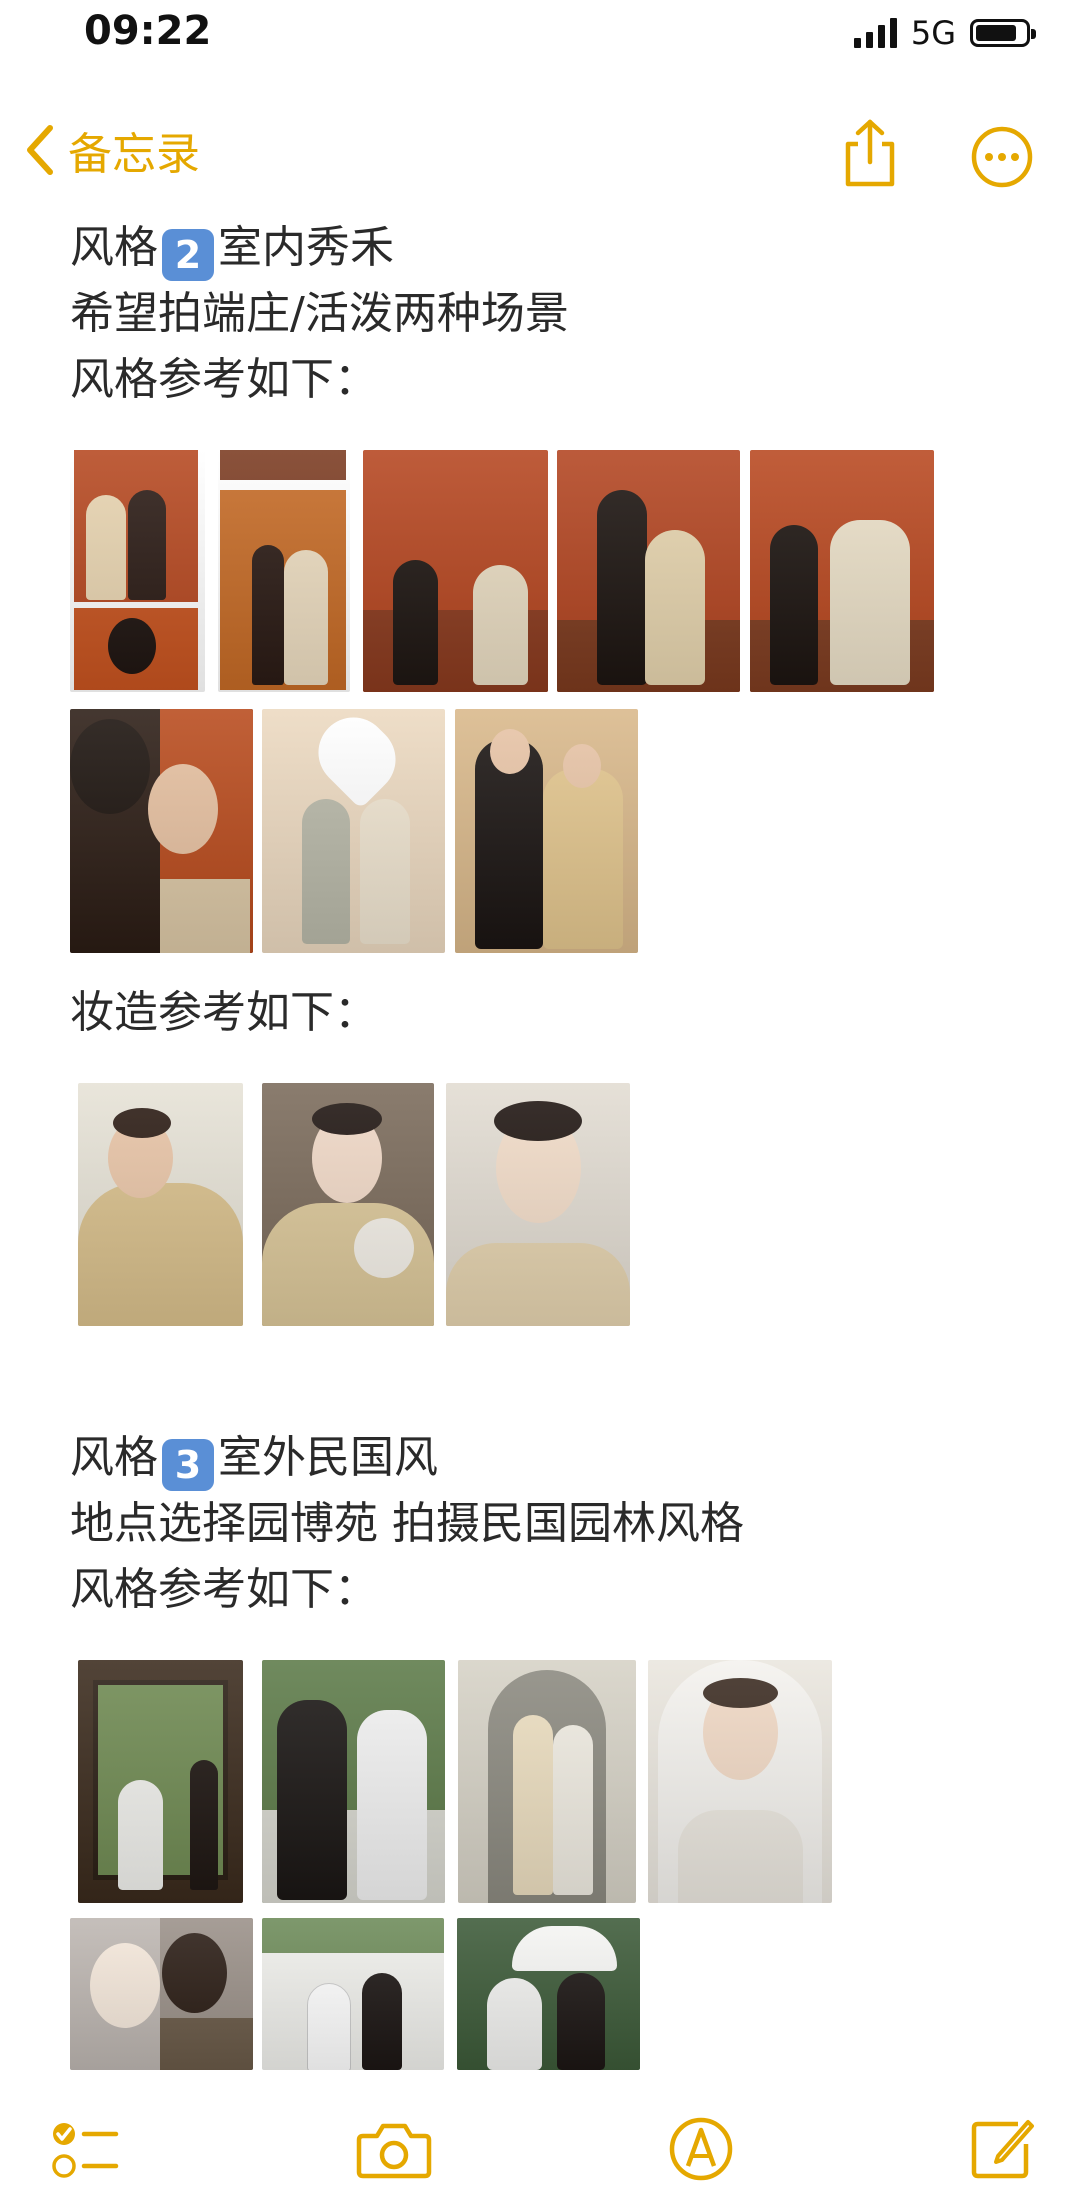  What do you see at coordinates (740, 1781) in the screenshot?
I see `photo-bride-portrait` at bounding box center [740, 1781].